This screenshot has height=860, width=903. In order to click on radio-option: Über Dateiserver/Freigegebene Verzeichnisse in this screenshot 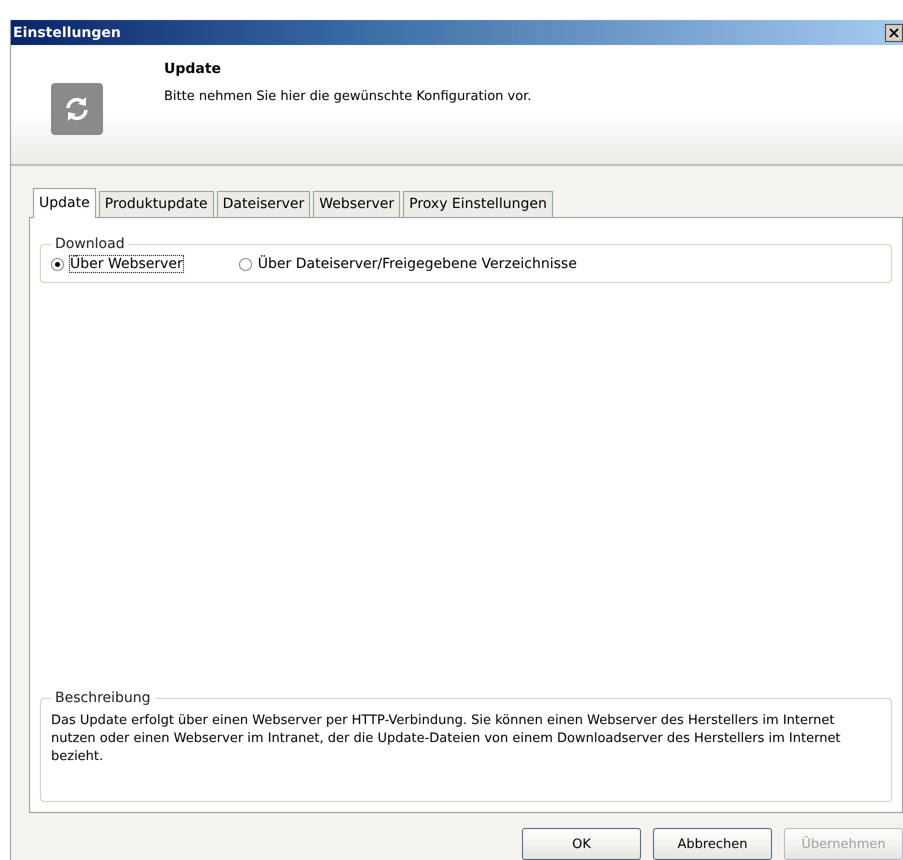, I will do `click(407, 264)`.